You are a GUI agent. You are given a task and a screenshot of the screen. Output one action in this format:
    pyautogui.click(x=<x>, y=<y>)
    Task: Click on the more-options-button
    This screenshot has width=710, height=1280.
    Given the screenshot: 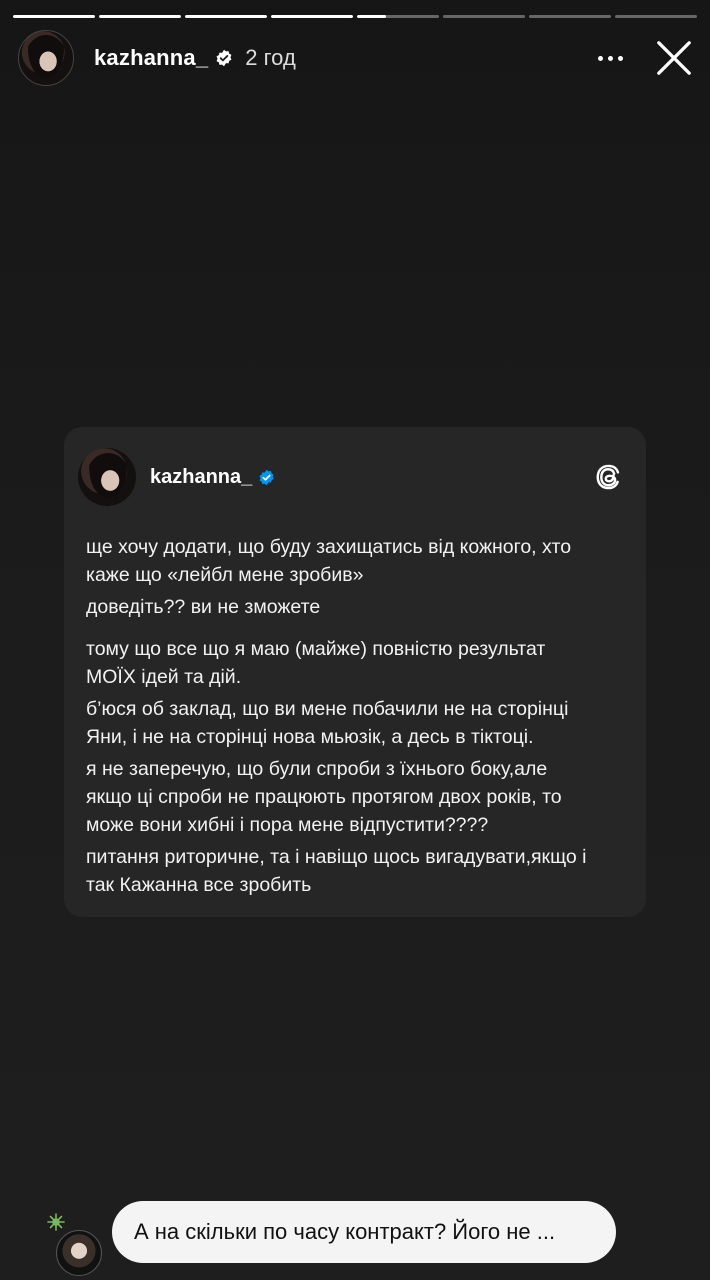 What is the action you would take?
    pyautogui.click(x=610, y=58)
    